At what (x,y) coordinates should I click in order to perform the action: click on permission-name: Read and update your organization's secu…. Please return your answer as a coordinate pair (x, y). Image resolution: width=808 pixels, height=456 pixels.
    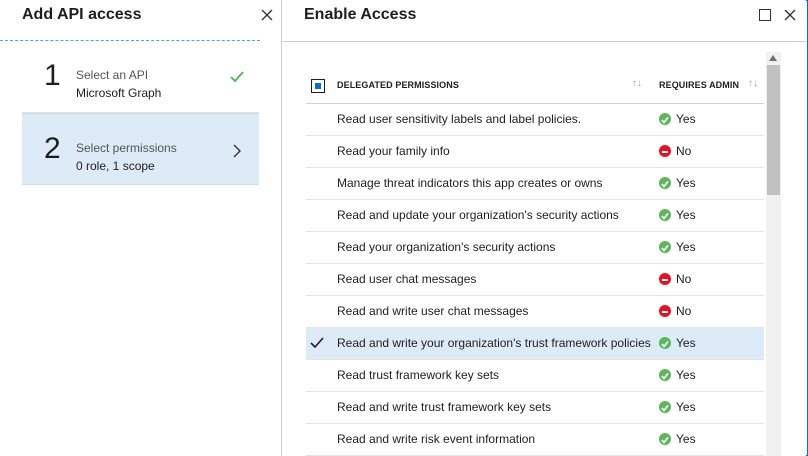
    Looking at the image, I should click on (478, 215).